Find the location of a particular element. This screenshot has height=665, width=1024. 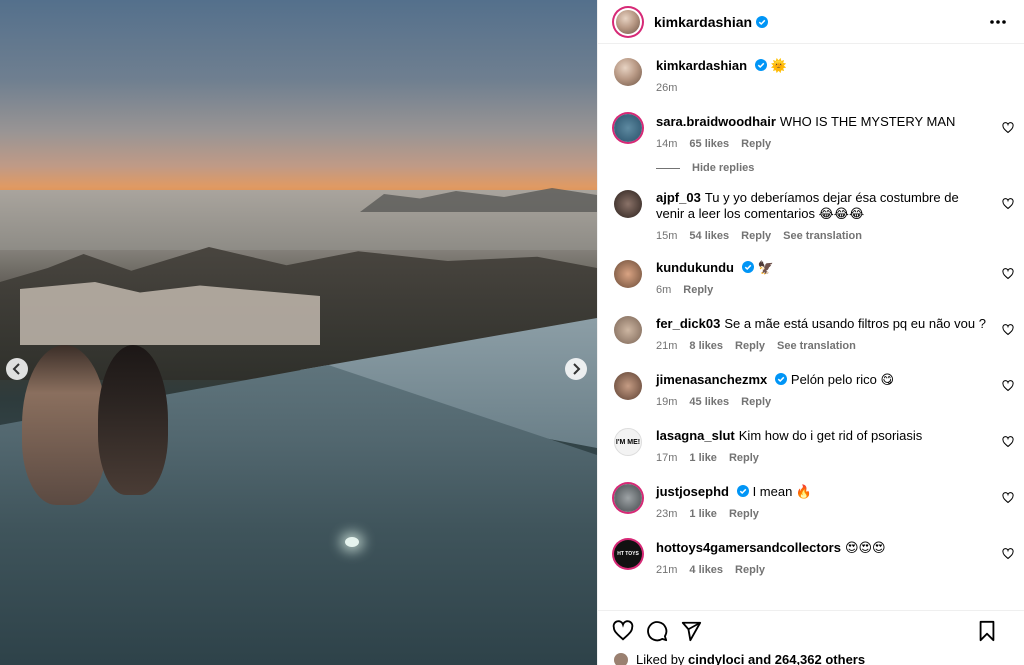

previous-photo-button is located at coordinates (17, 369).